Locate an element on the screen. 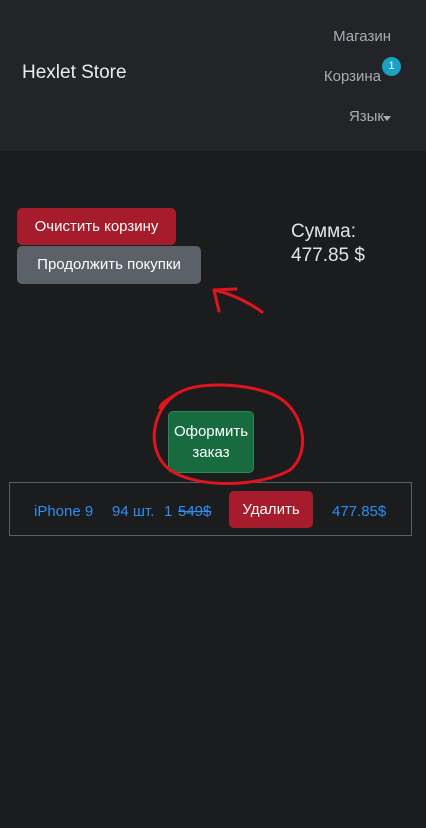 Image resolution: width=426 pixels, height=828 pixels. delete-item-button: Удалить is located at coordinates (271, 509).